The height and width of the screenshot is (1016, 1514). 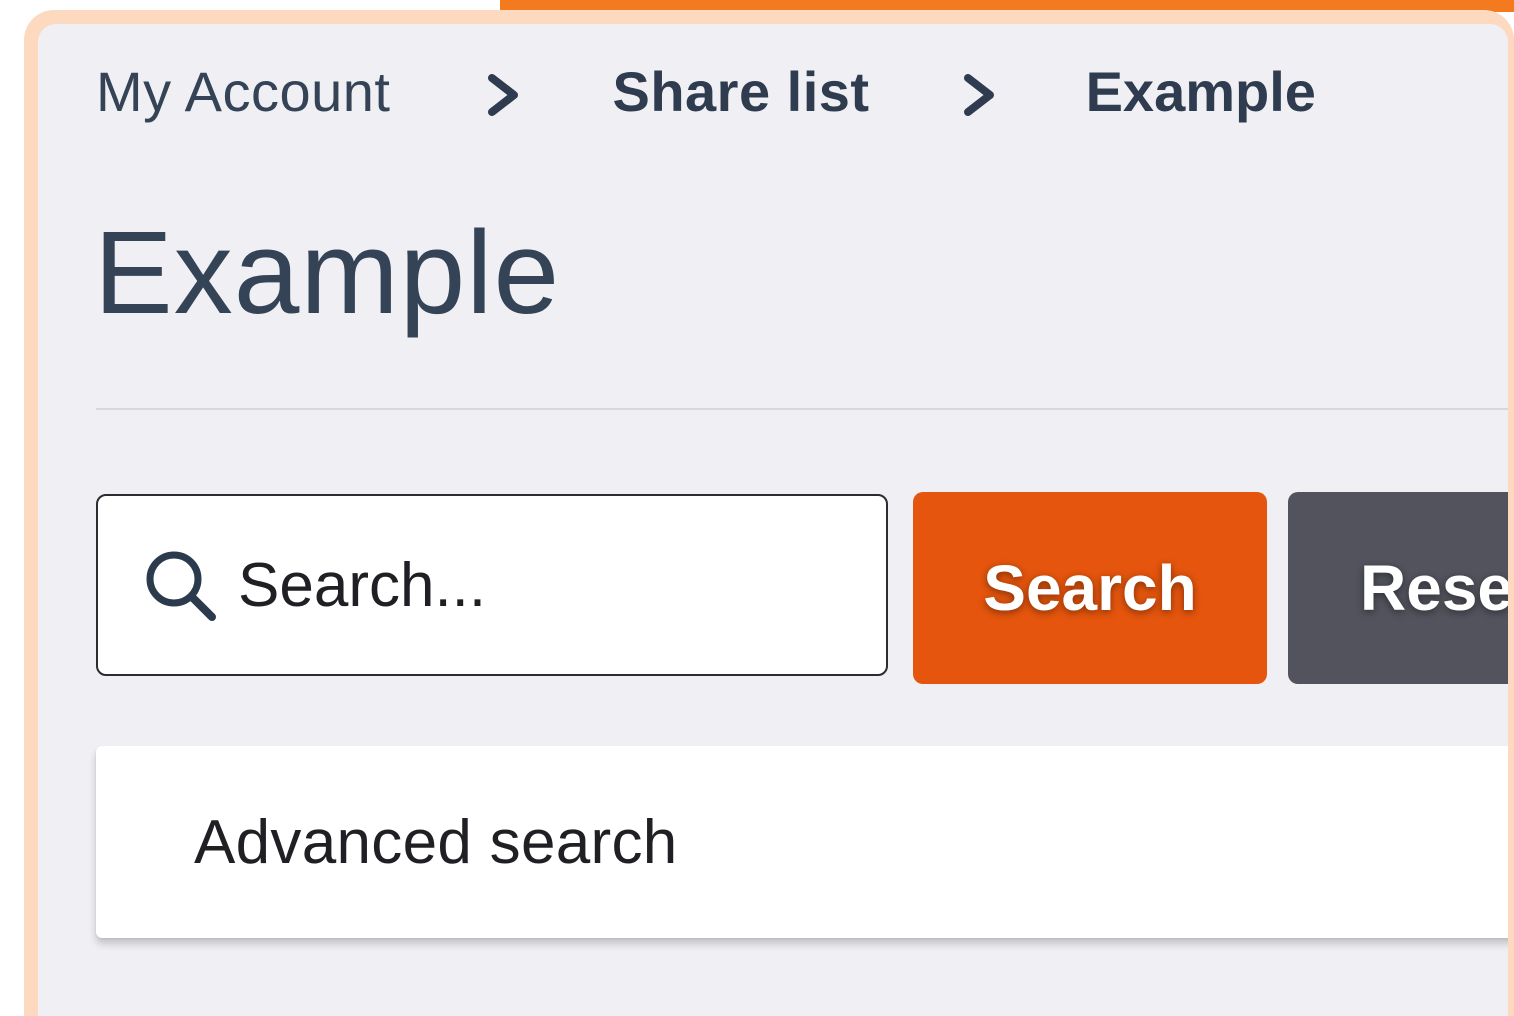 I want to click on search-field, so click(x=492, y=585).